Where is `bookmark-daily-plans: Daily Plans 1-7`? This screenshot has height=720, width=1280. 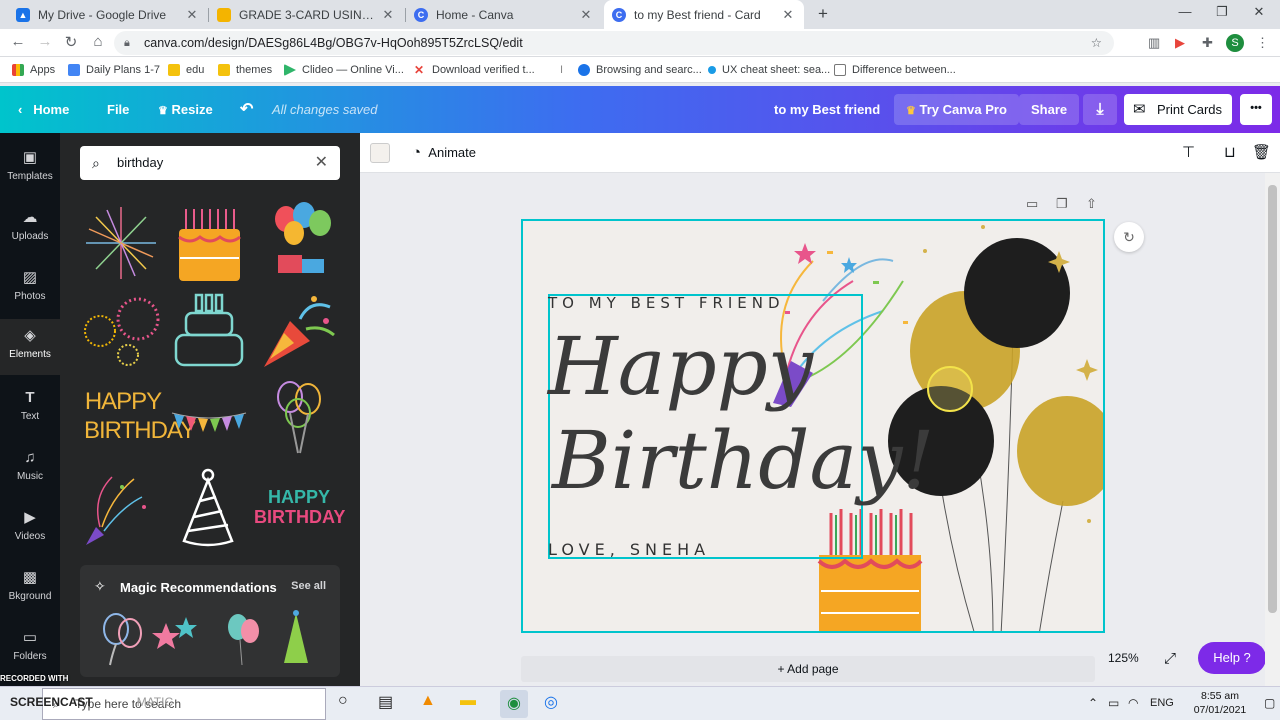 bookmark-daily-plans: Daily Plans 1-7 is located at coordinates (114, 70).